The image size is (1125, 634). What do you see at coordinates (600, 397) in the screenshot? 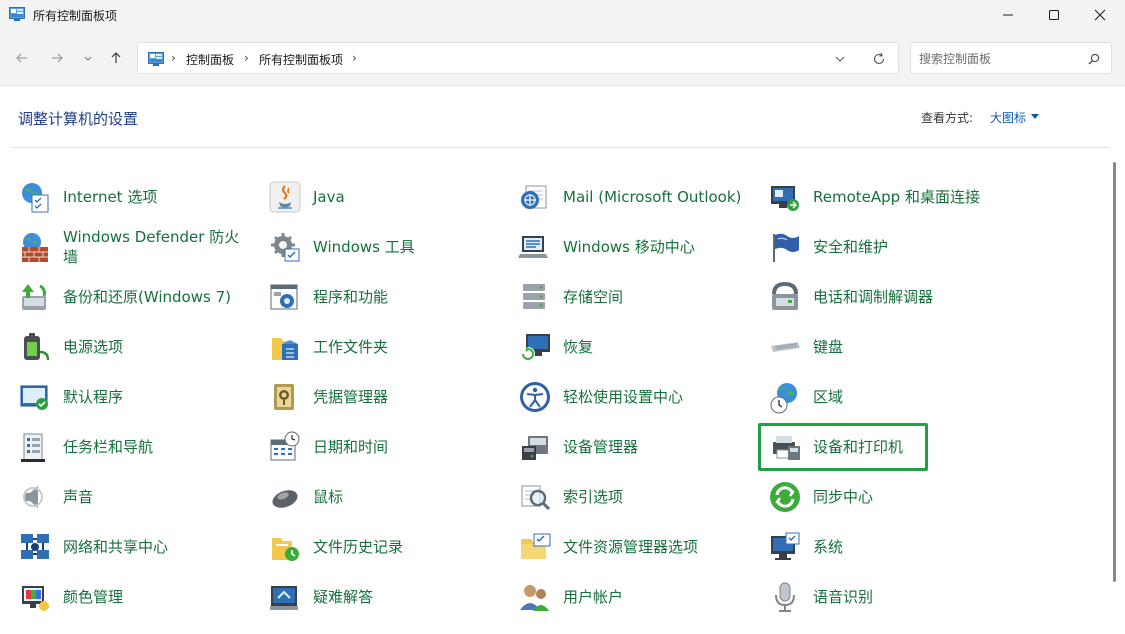
I see `control-panel-item-ease-of-access: 轻松使用设置中心` at bounding box center [600, 397].